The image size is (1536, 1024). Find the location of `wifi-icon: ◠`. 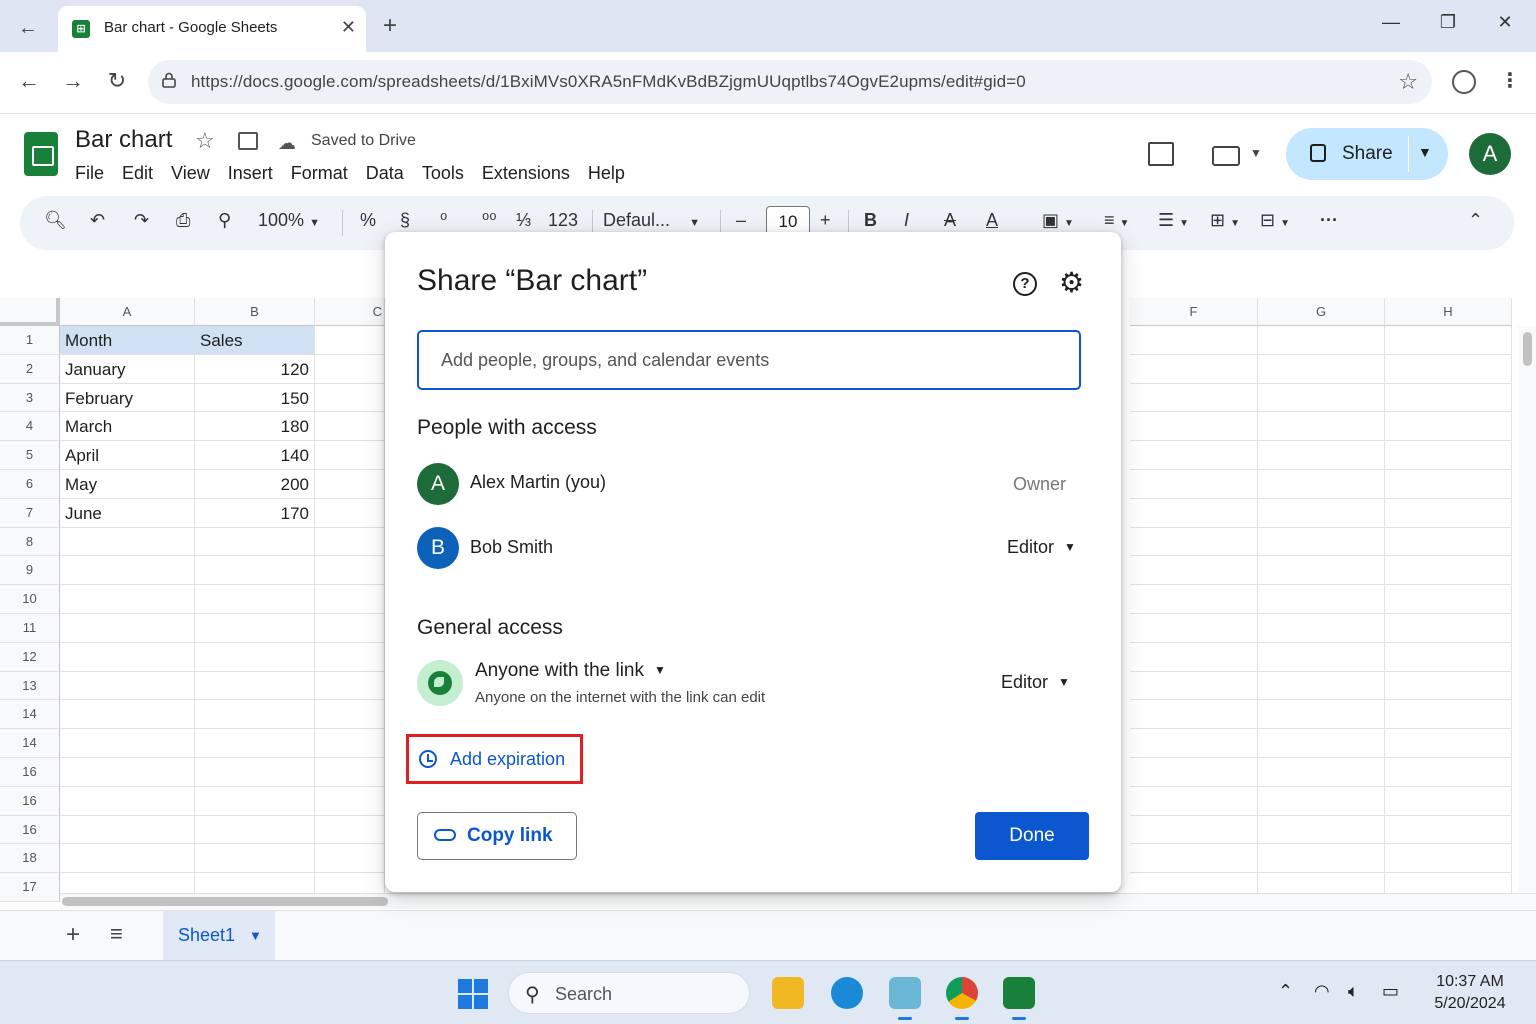

wifi-icon: ◠ is located at coordinates (1322, 991).